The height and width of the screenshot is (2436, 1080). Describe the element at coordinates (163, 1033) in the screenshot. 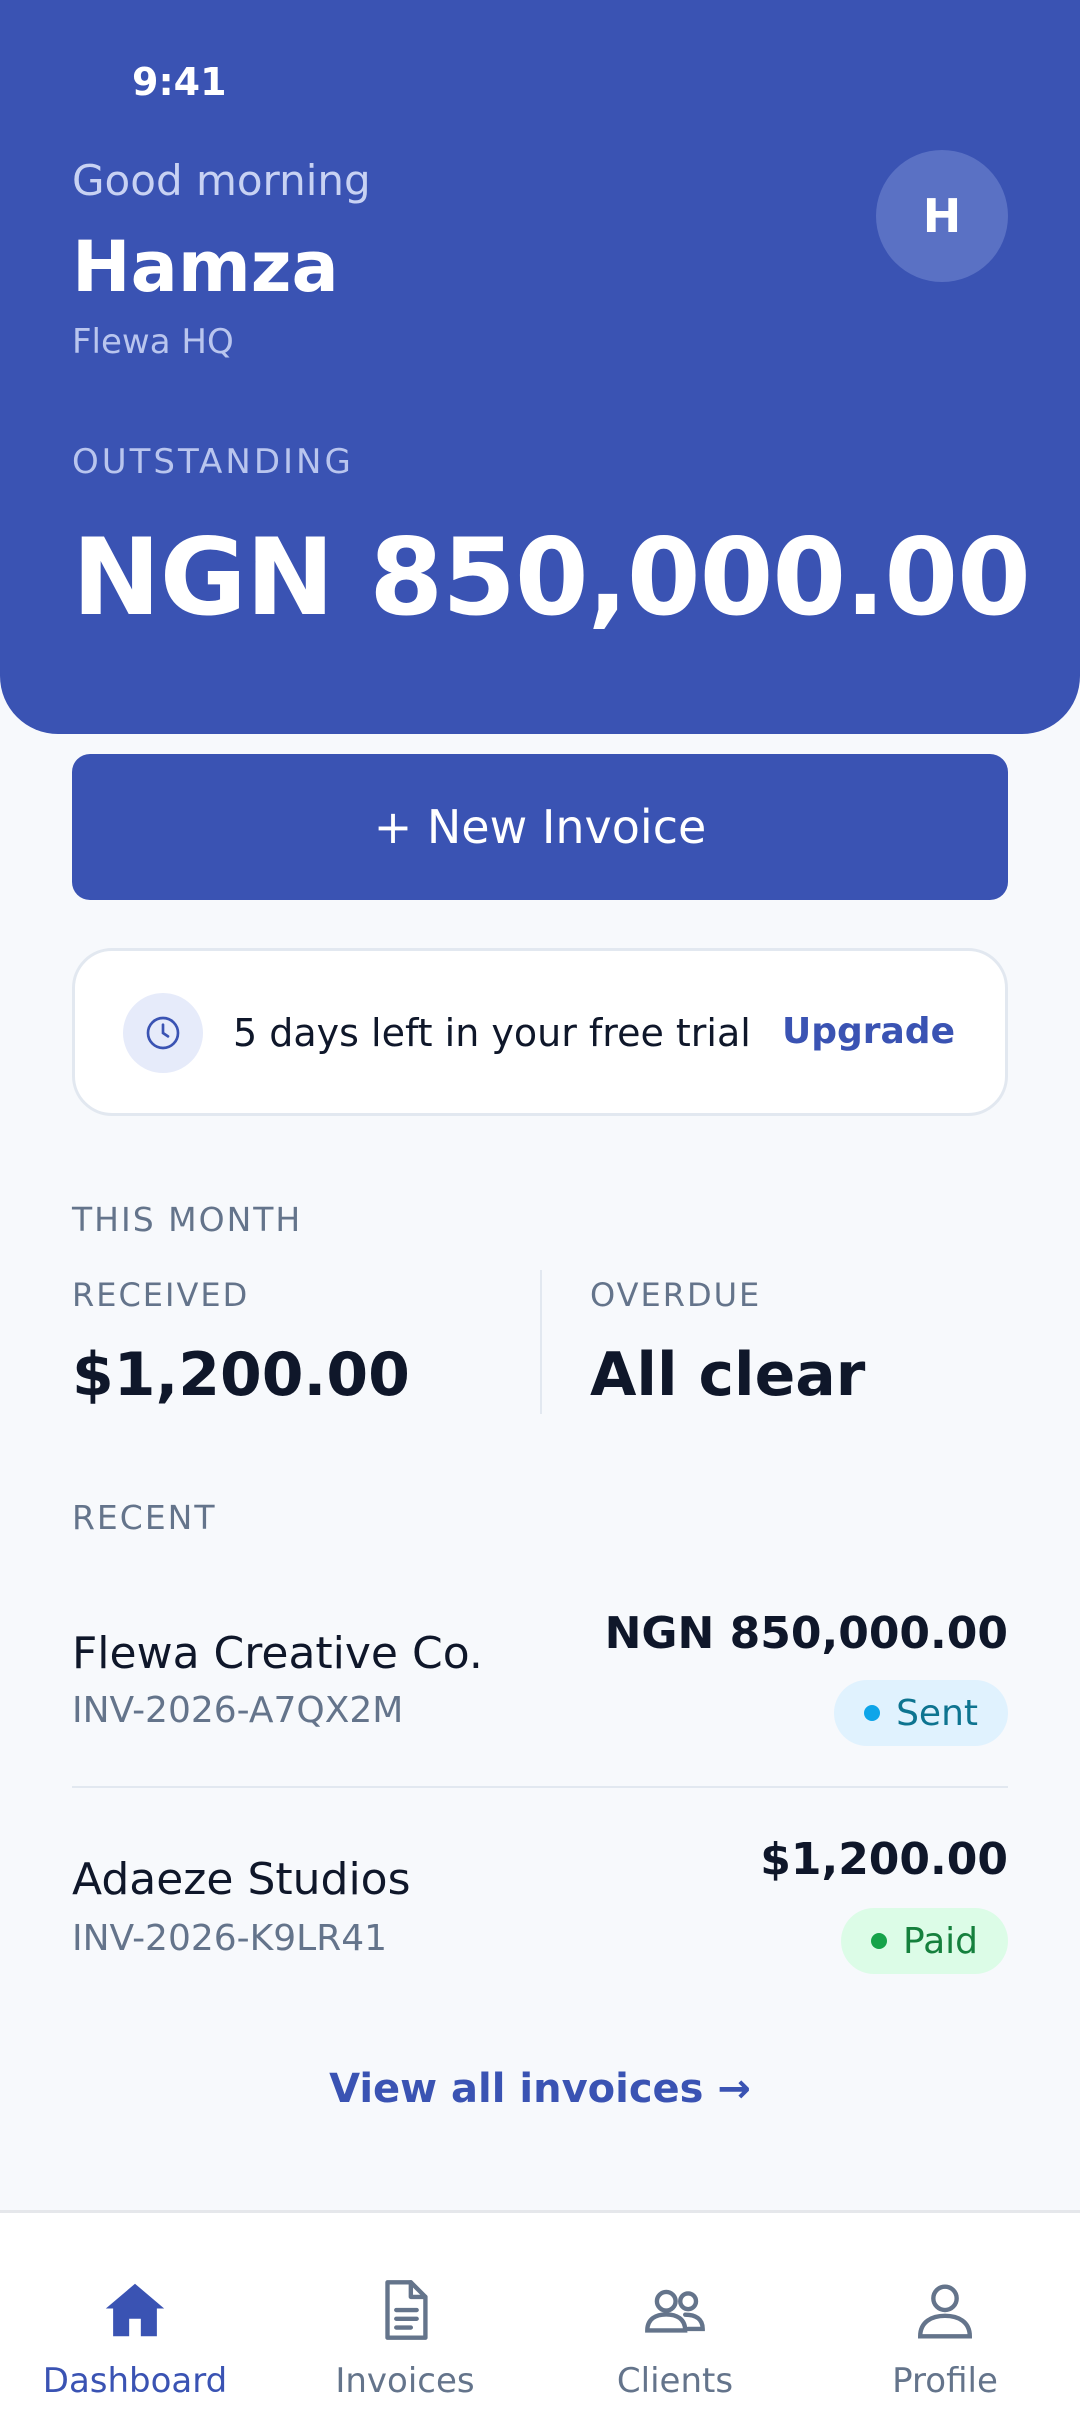

I see `clock-icon` at that location.